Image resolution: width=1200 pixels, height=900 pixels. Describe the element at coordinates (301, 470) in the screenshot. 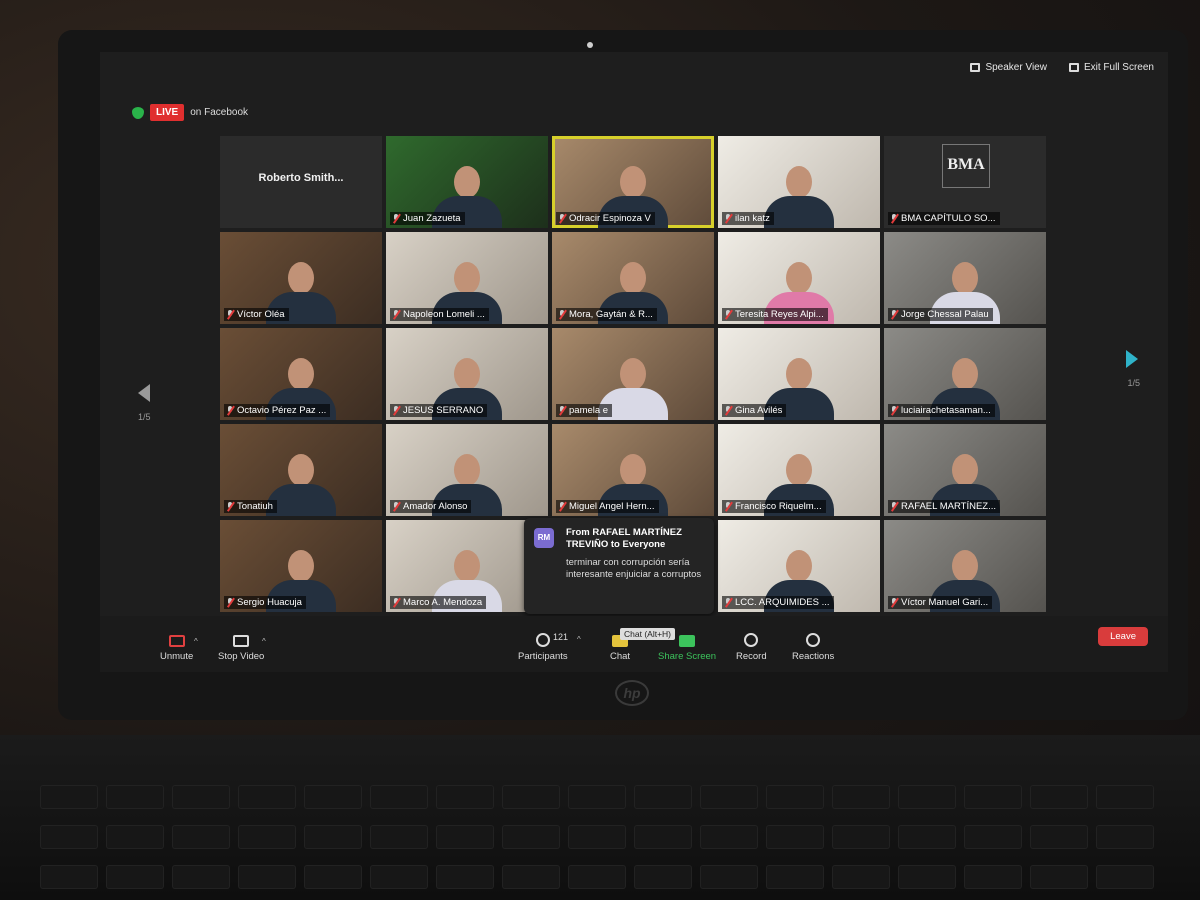

I see `participant-tile: Tonatiuh` at that location.